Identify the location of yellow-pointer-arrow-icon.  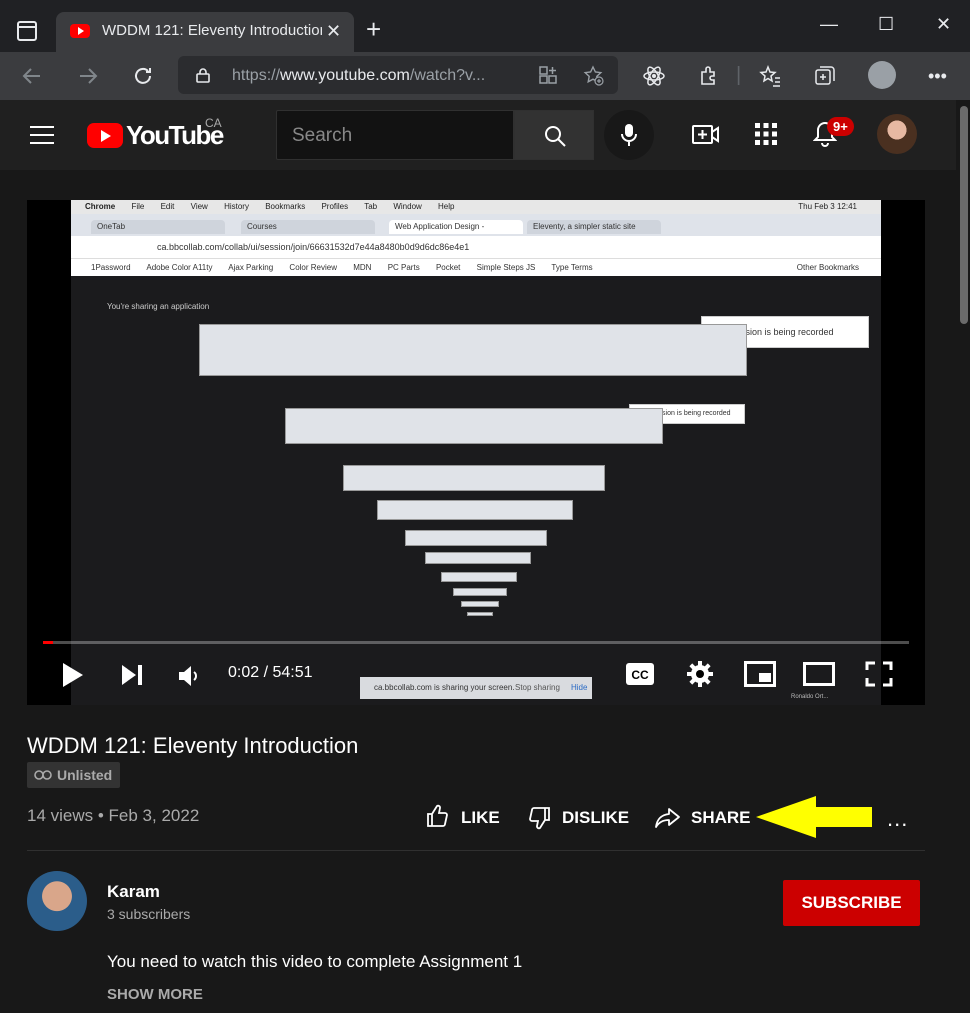
(814, 817).